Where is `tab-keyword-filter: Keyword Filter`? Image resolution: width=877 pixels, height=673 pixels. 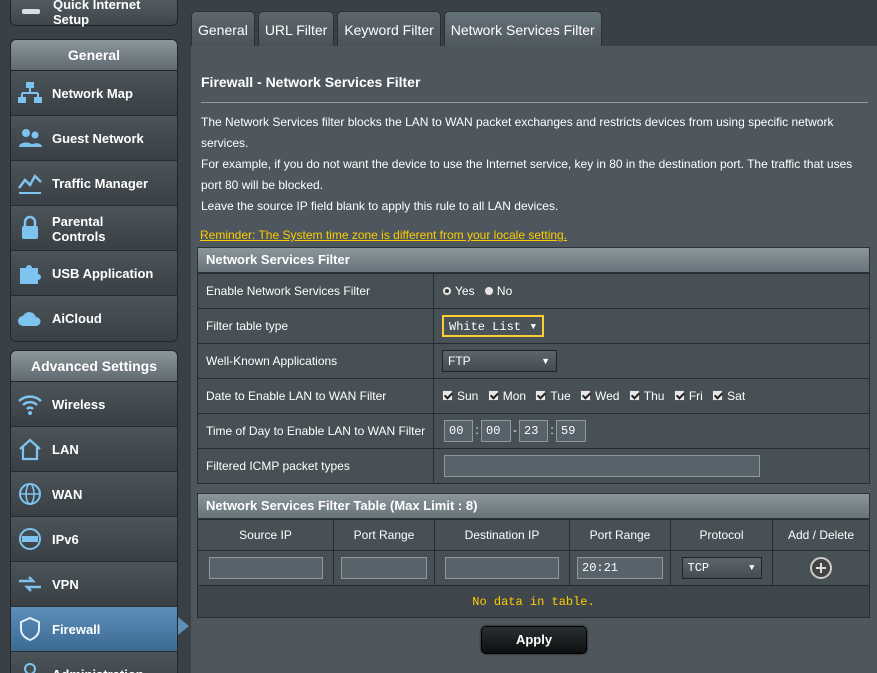
tab-keyword-filter: Keyword Filter is located at coordinates (389, 29).